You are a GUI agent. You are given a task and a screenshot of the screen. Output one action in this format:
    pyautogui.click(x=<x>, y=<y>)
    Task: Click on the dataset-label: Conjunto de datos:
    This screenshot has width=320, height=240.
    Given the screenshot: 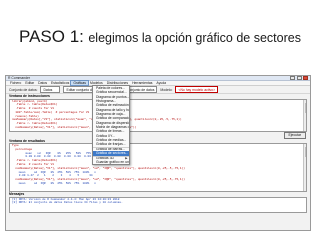 What is the action you would take?
    pyautogui.click(x=23, y=89)
    